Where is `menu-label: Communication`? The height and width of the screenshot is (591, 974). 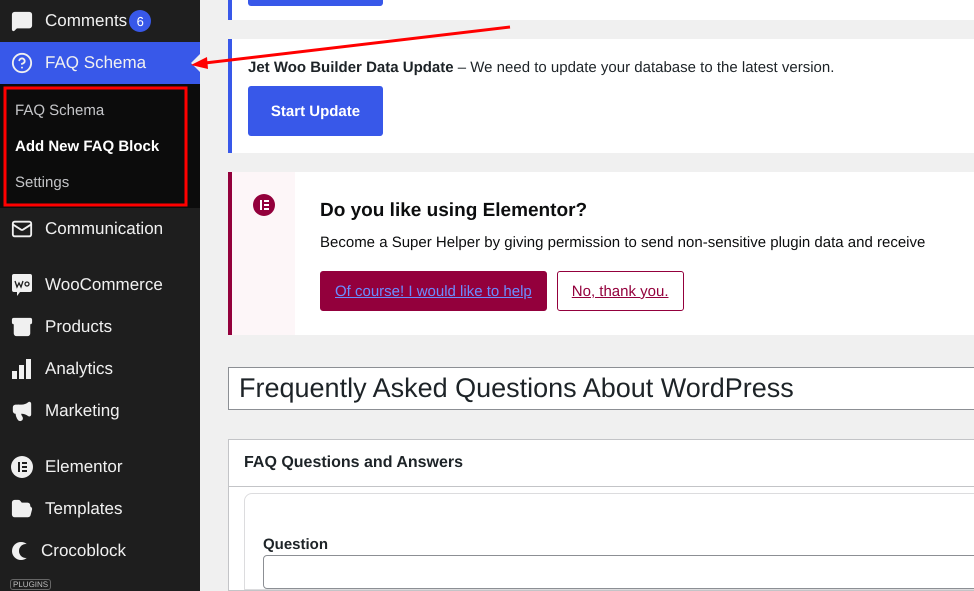
menu-label: Communication is located at coordinates (104, 229).